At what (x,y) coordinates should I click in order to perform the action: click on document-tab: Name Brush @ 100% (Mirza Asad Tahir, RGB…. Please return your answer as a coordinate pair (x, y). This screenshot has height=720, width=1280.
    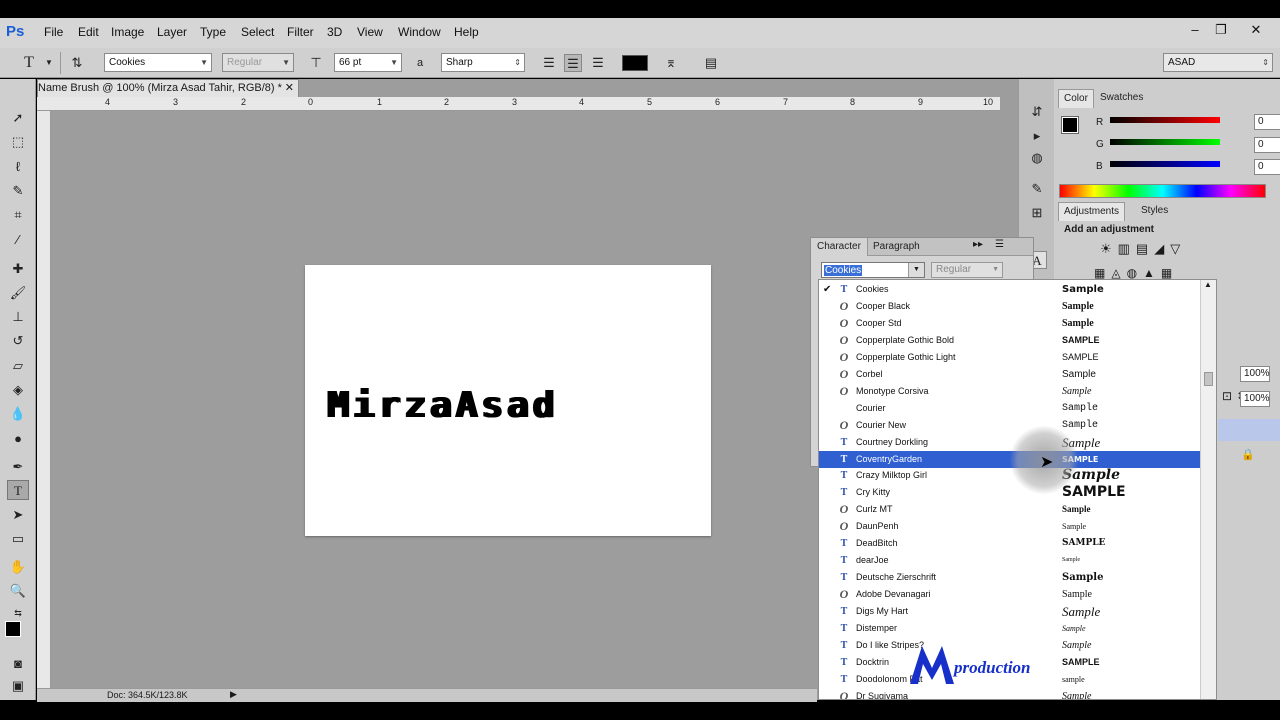
    Looking at the image, I should click on (168, 88).